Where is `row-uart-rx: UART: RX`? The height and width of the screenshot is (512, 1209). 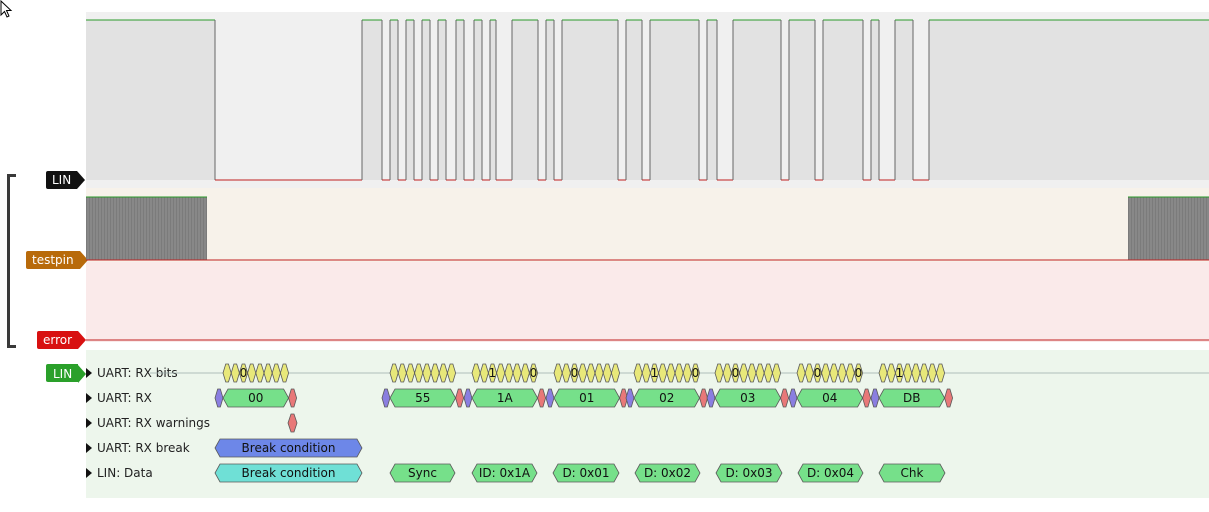 row-uart-rx: UART: RX is located at coordinates (119, 398).